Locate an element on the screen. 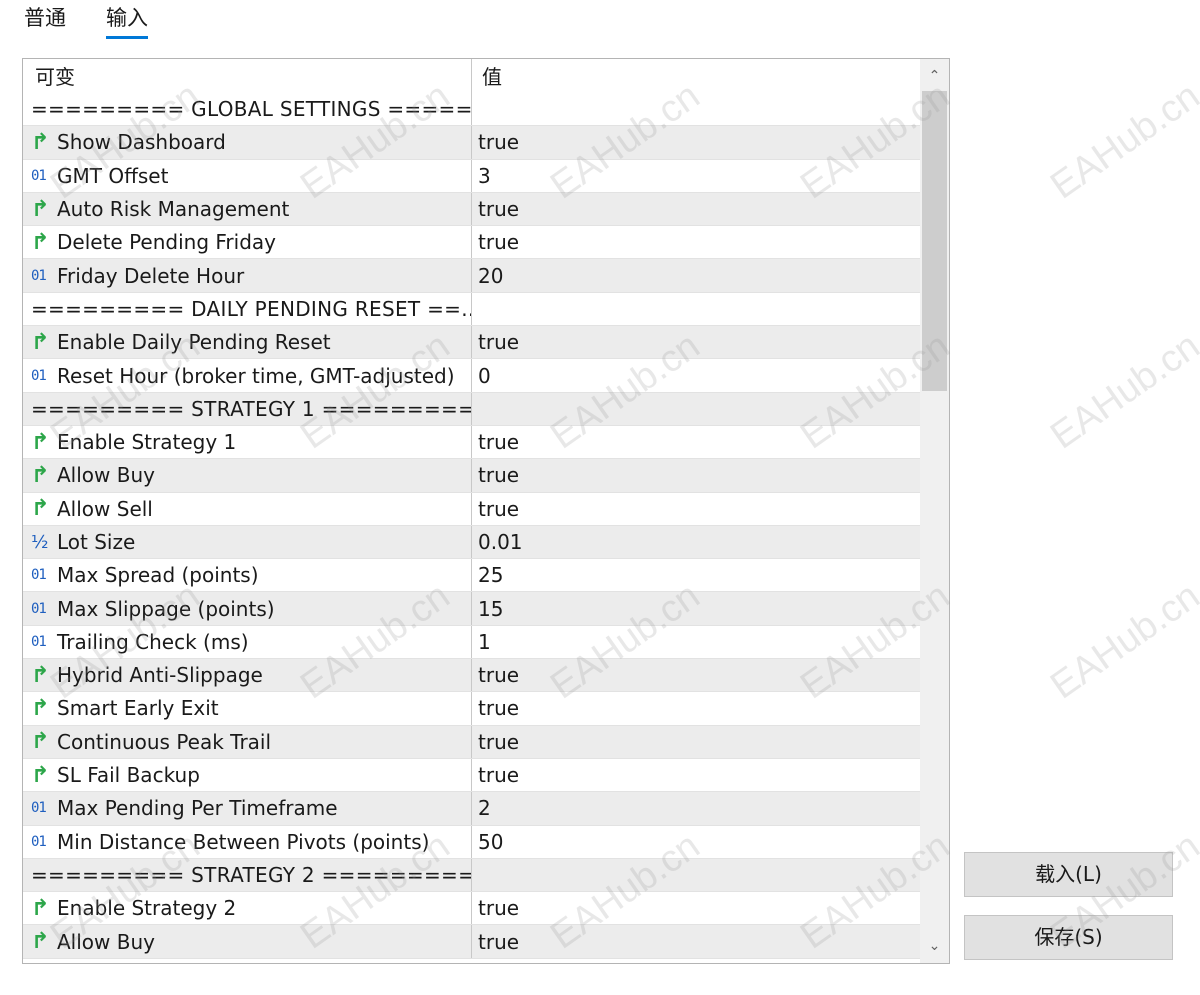 The image size is (1200, 995). vertical-scrollbar: ⌃ ⌄ is located at coordinates (934, 511).